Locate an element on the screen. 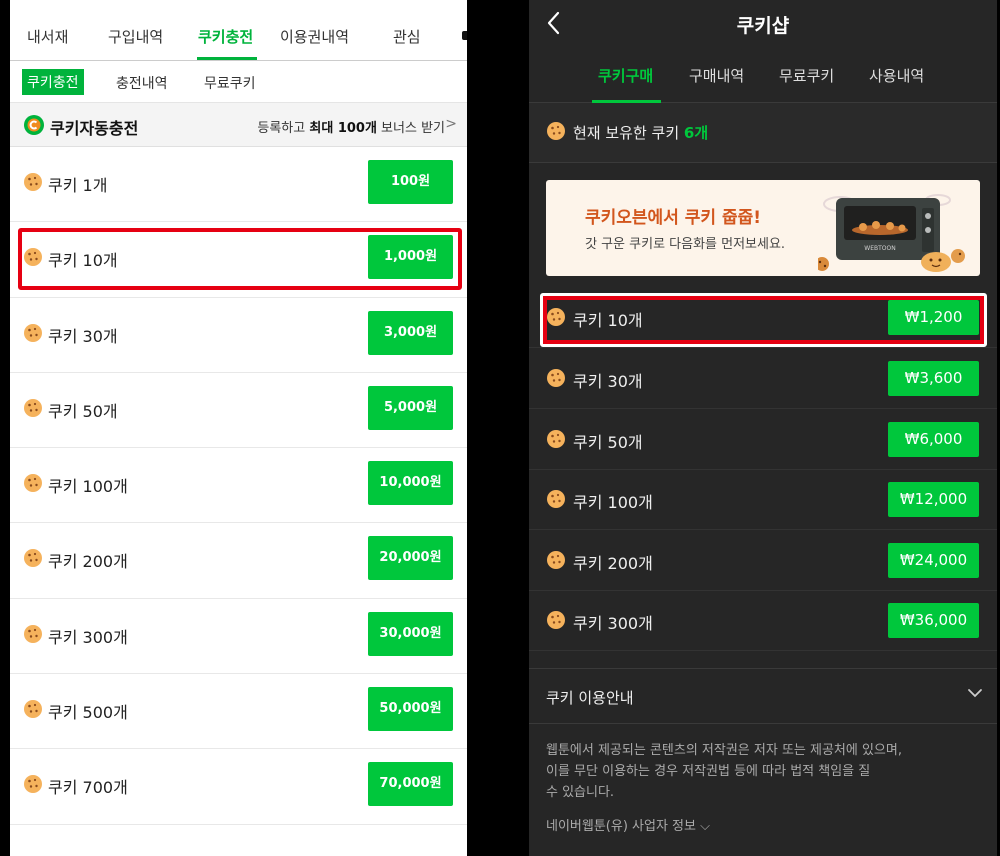 This screenshot has width=1000, height=856. buy-cookie-button: 70,000원 is located at coordinates (410, 784).